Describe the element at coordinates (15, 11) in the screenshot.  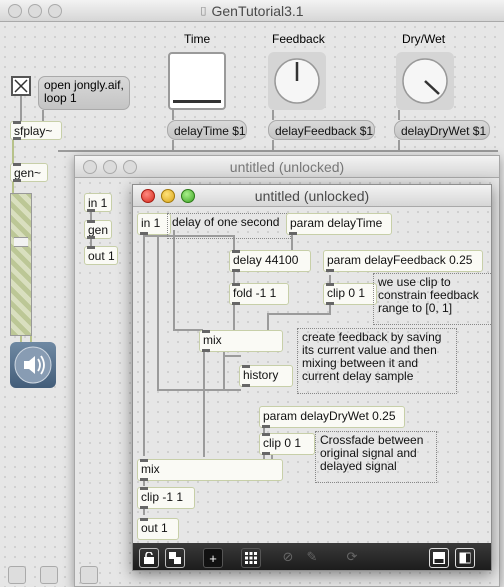
I see `close-window-icon` at that location.